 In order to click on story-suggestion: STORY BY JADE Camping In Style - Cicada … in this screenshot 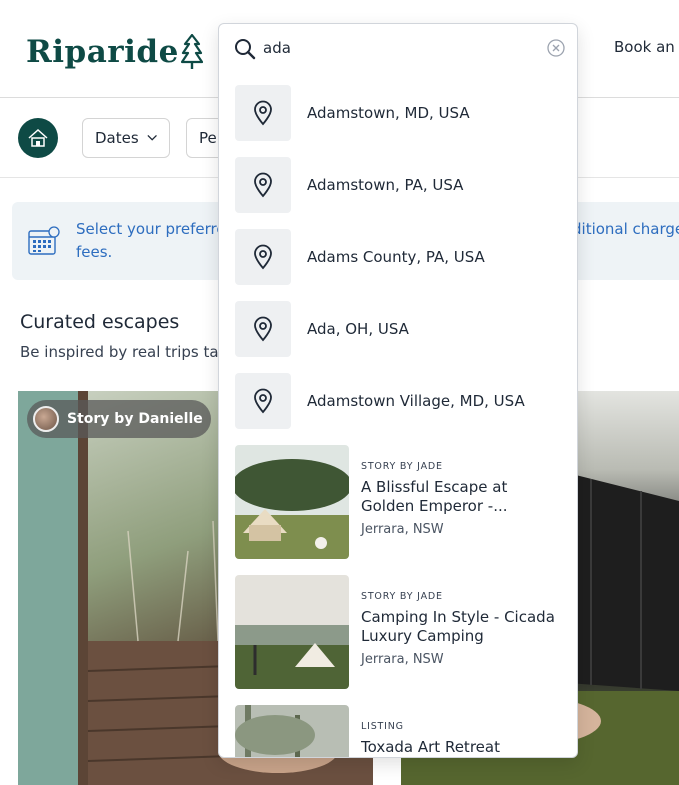, I will do `click(400, 632)`.